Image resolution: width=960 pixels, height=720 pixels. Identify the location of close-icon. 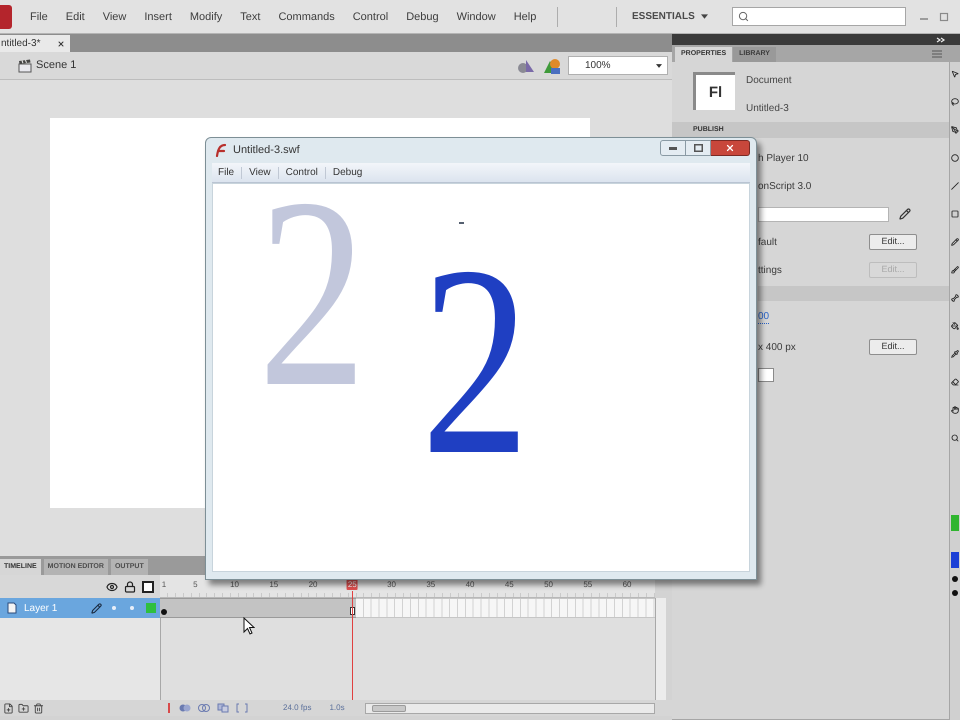
(61, 44).